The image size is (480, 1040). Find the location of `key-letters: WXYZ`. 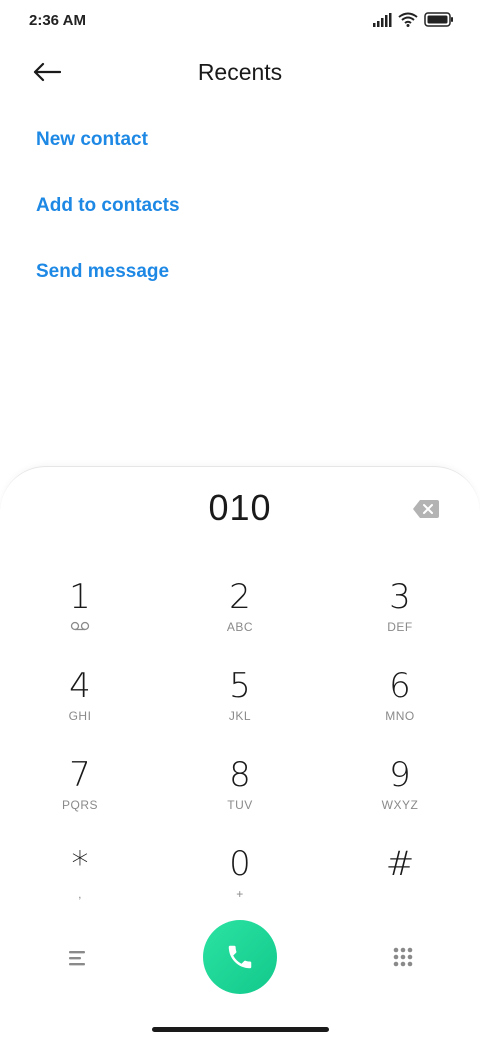

key-letters: WXYZ is located at coordinates (400, 805).